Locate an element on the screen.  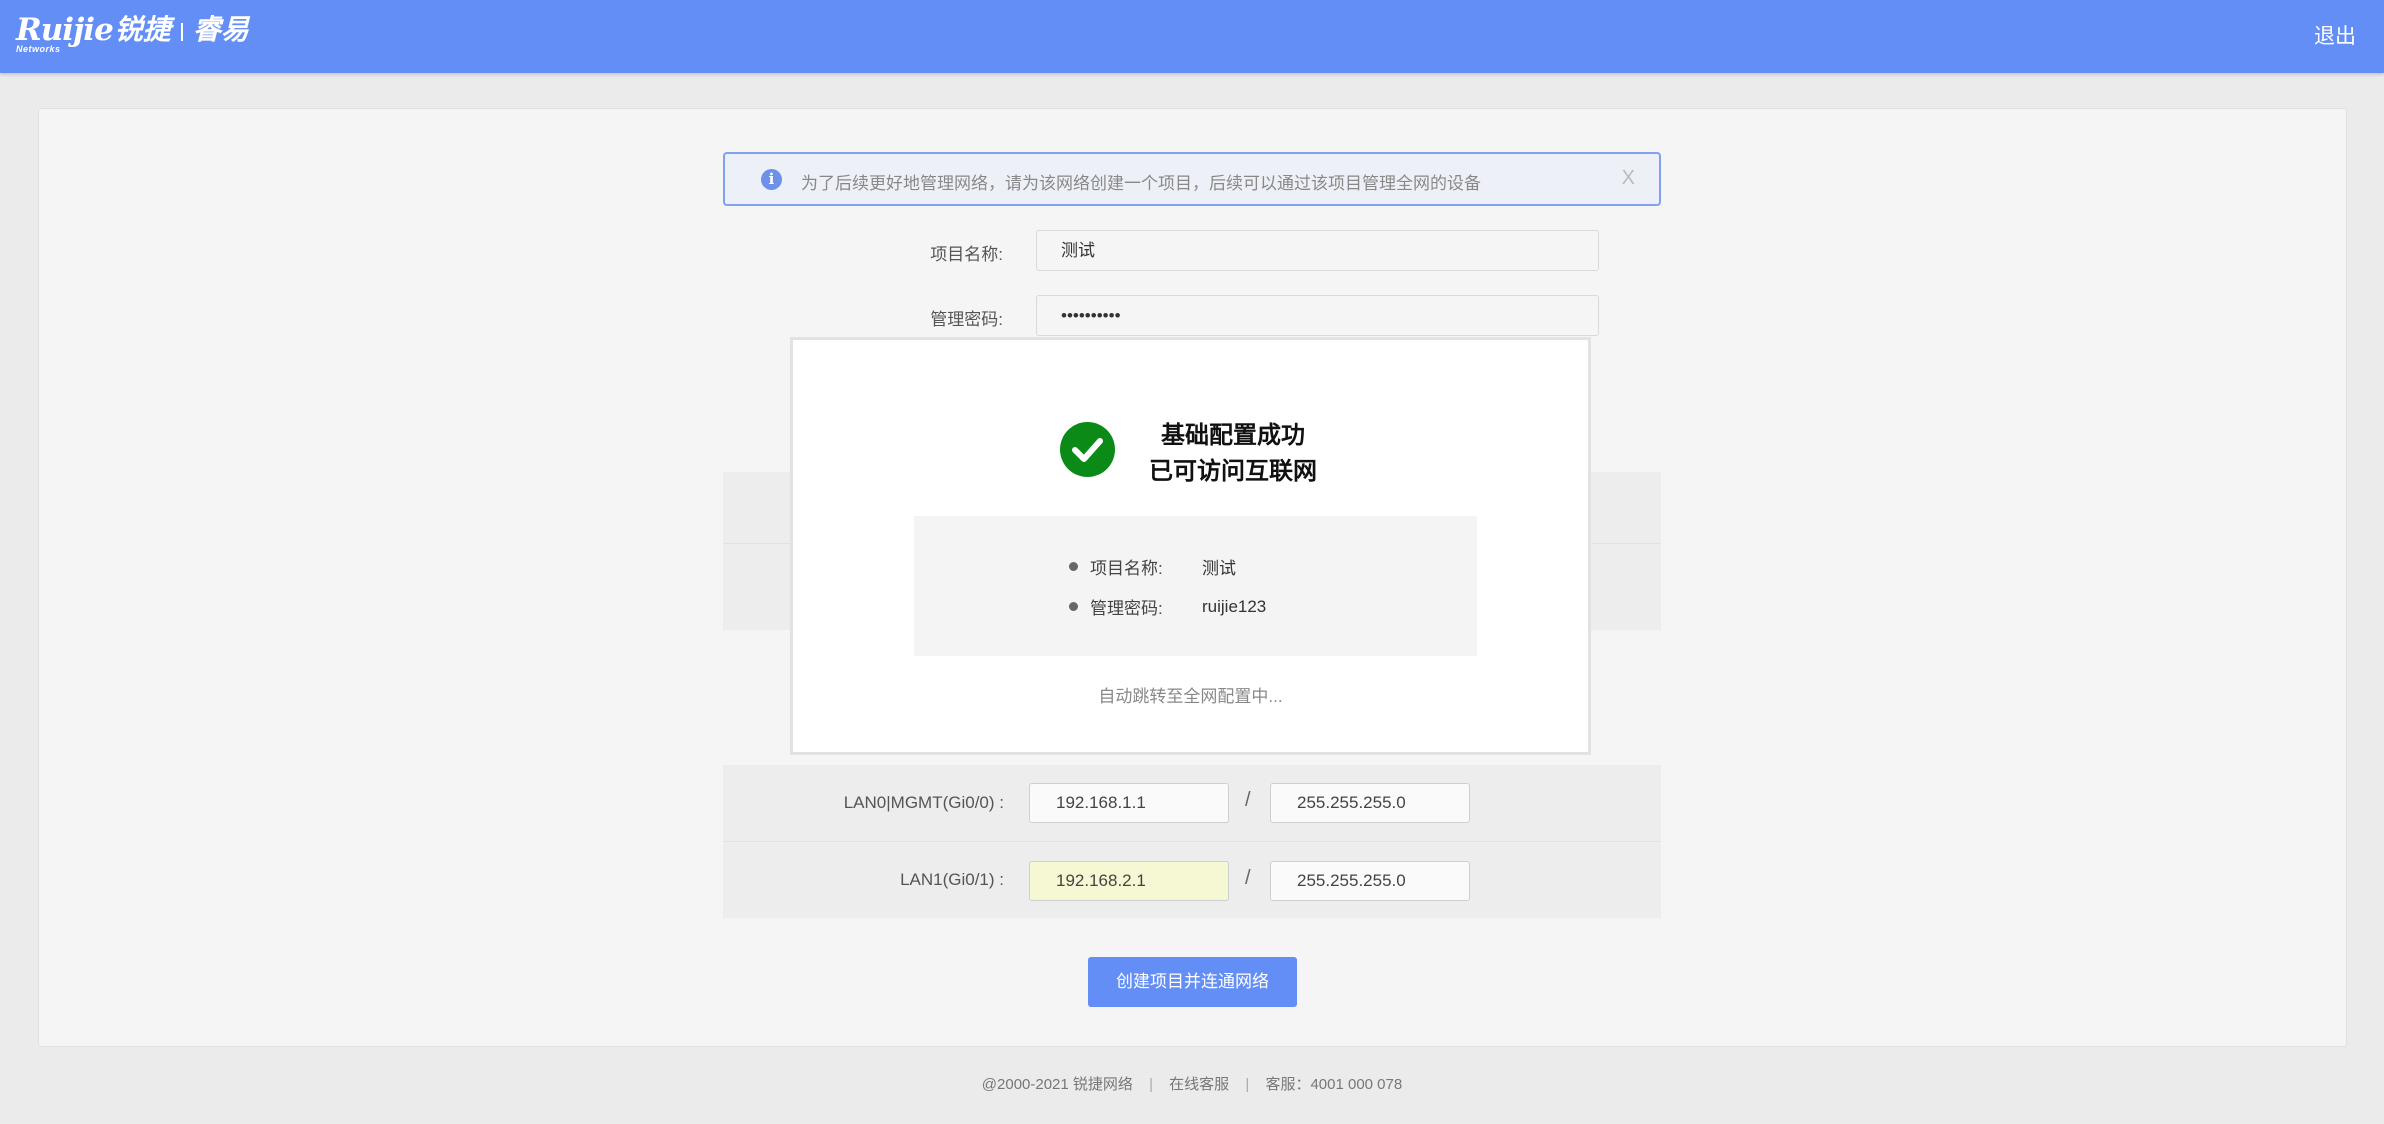
lan1-mask-input: 255.255.255.0 is located at coordinates (1370, 881).